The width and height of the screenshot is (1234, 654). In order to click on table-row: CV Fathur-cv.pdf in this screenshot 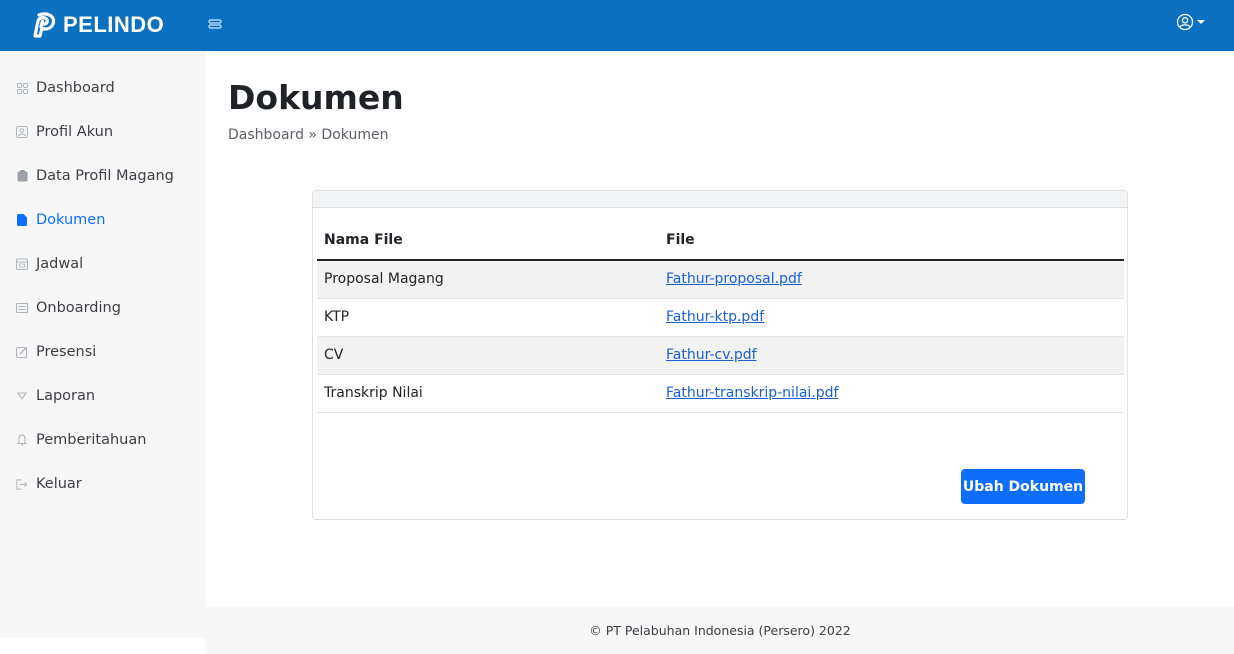, I will do `click(720, 355)`.